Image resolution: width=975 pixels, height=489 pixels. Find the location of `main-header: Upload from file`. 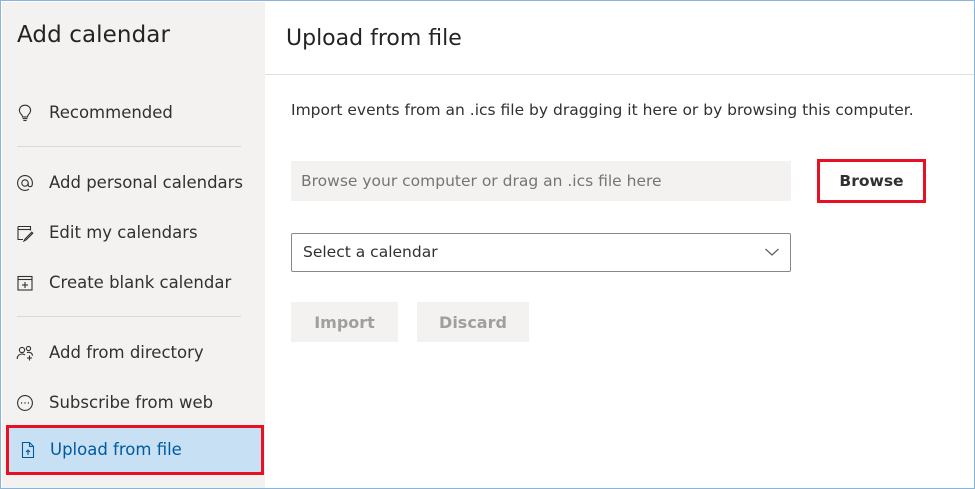

main-header: Upload from file is located at coordinates (619, 38).